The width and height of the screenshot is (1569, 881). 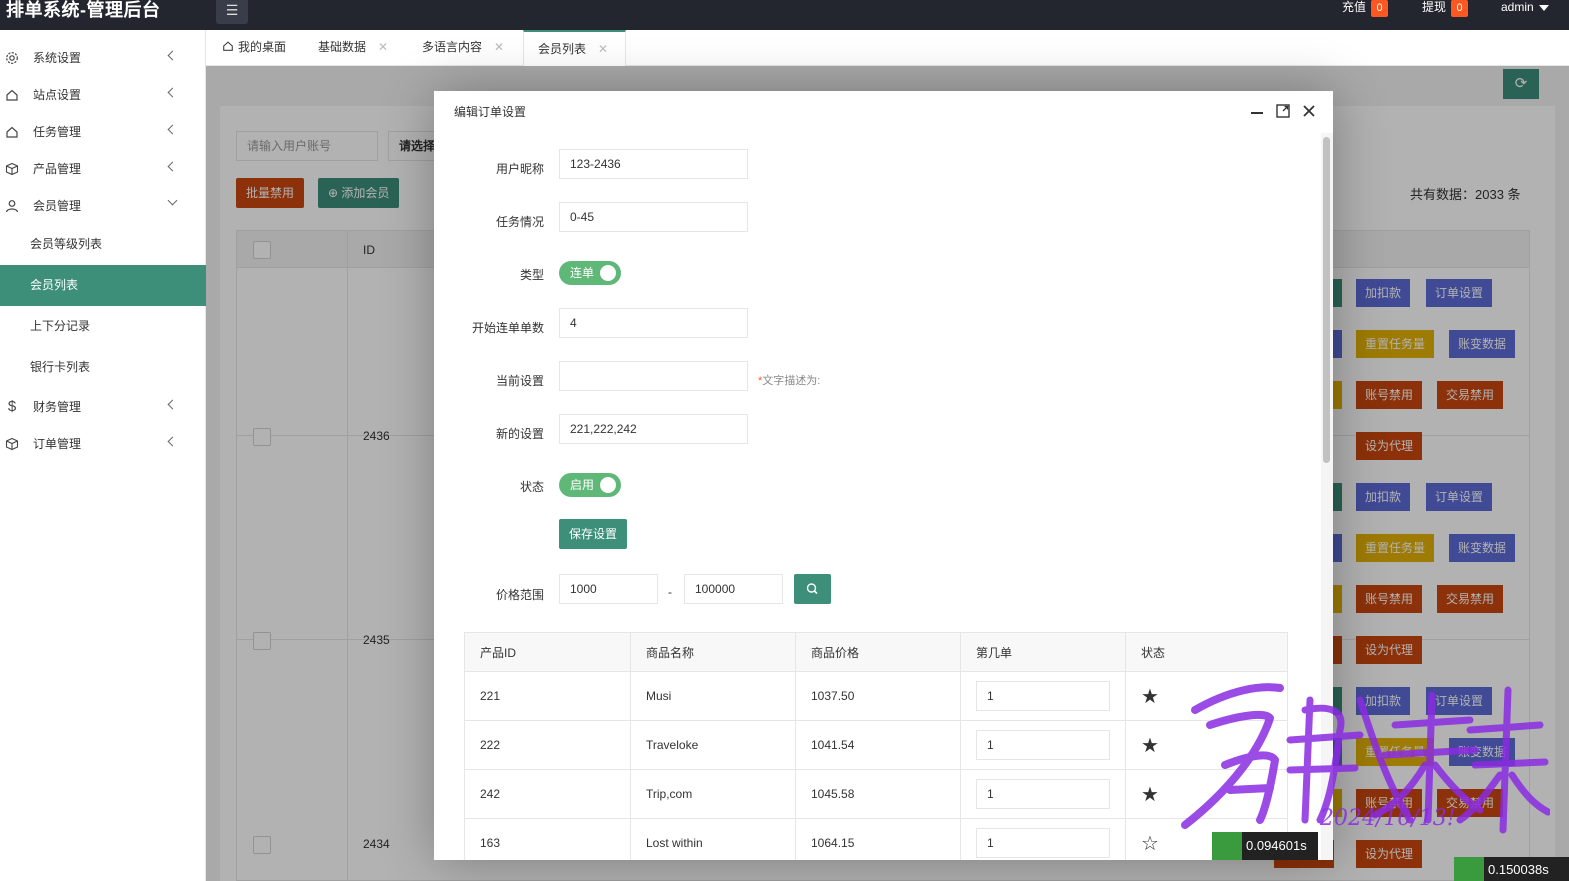 What do you see at coordinates (103, 443) in the screenshot?
I see `sidebar-item-order-management: 订单管理` at bounding box center [103, 443].